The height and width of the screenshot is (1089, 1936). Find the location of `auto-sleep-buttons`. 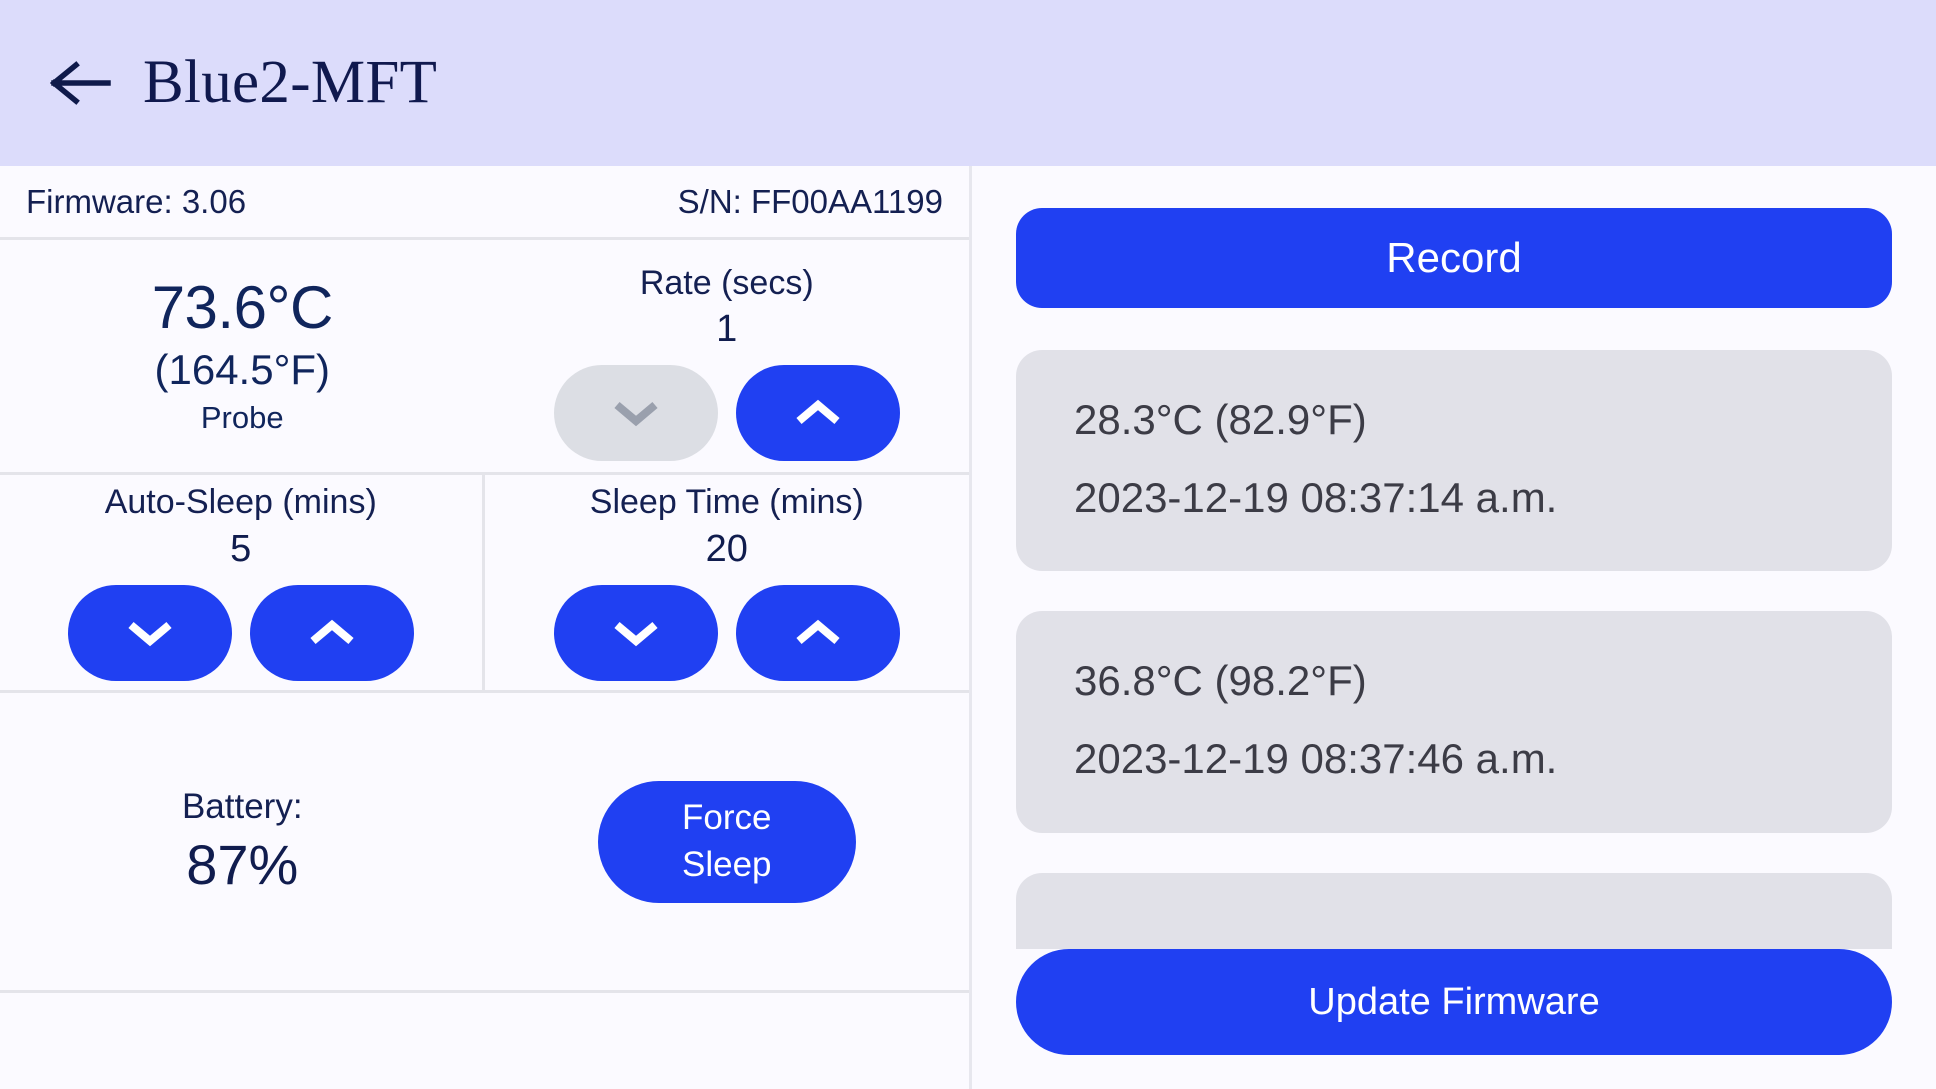

auto-sleep-buttons is located at coordinates (240, 632).